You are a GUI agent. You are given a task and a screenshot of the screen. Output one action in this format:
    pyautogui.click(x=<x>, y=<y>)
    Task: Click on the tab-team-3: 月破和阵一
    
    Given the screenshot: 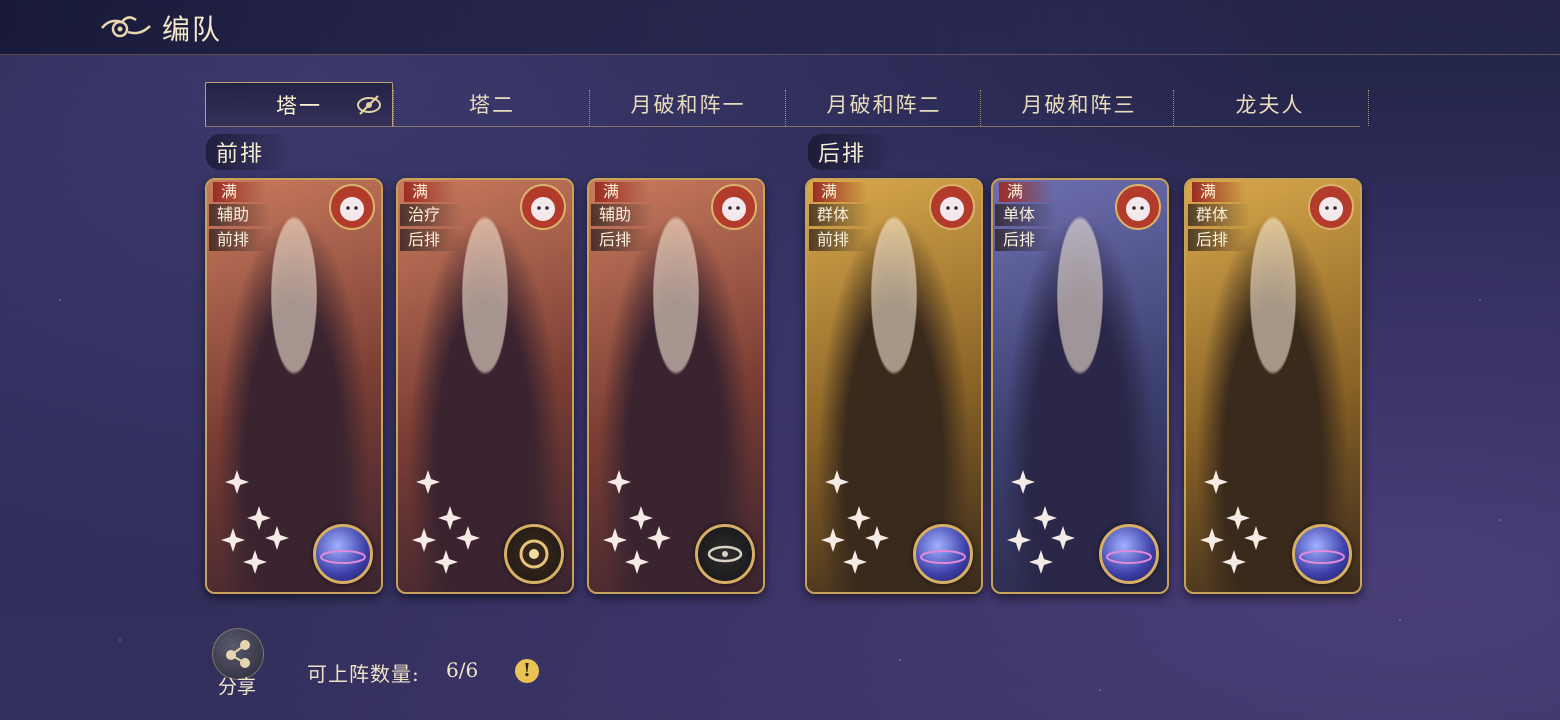 What is the action you would take?
    pyautogui.click(x=688, y=104)
    